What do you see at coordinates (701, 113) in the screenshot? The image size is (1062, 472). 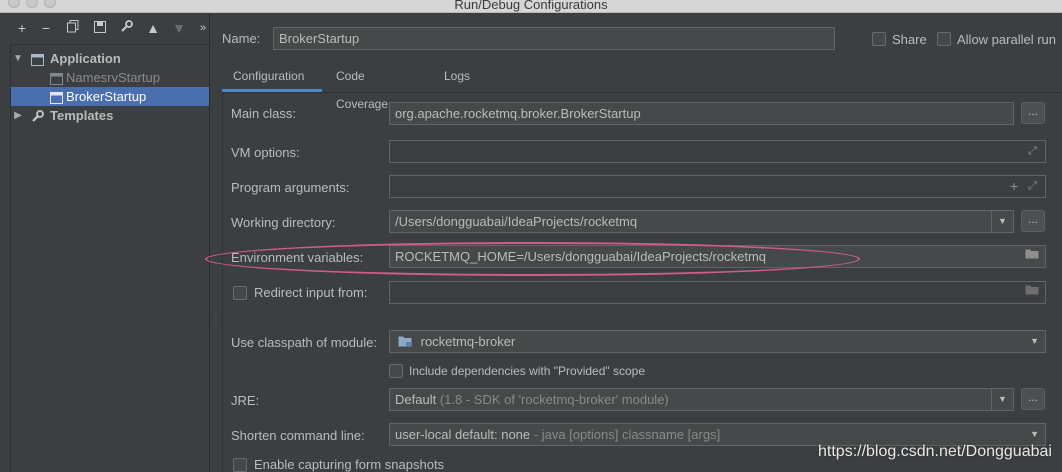 I see `main-class-field: org.apache.rocketmq.broker.BrokerStartup` at bounding box center [701, 113].